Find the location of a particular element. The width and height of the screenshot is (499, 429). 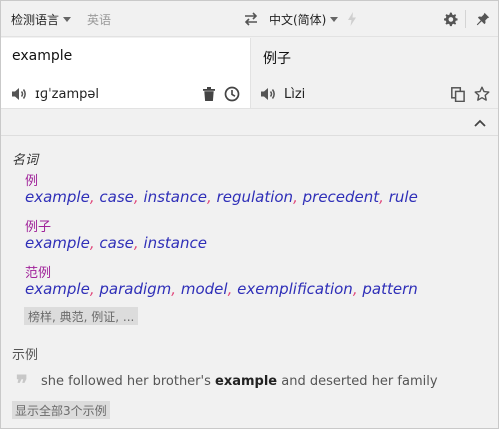

synonym: rule is located at coordinates (403, 197).